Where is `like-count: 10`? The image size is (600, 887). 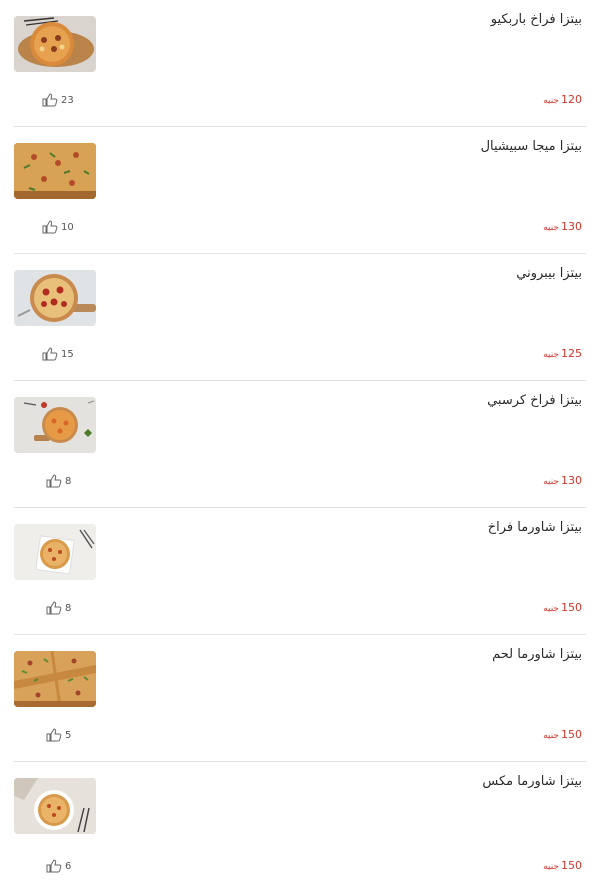
like-count: 10 is located at coordinates (67, 227).